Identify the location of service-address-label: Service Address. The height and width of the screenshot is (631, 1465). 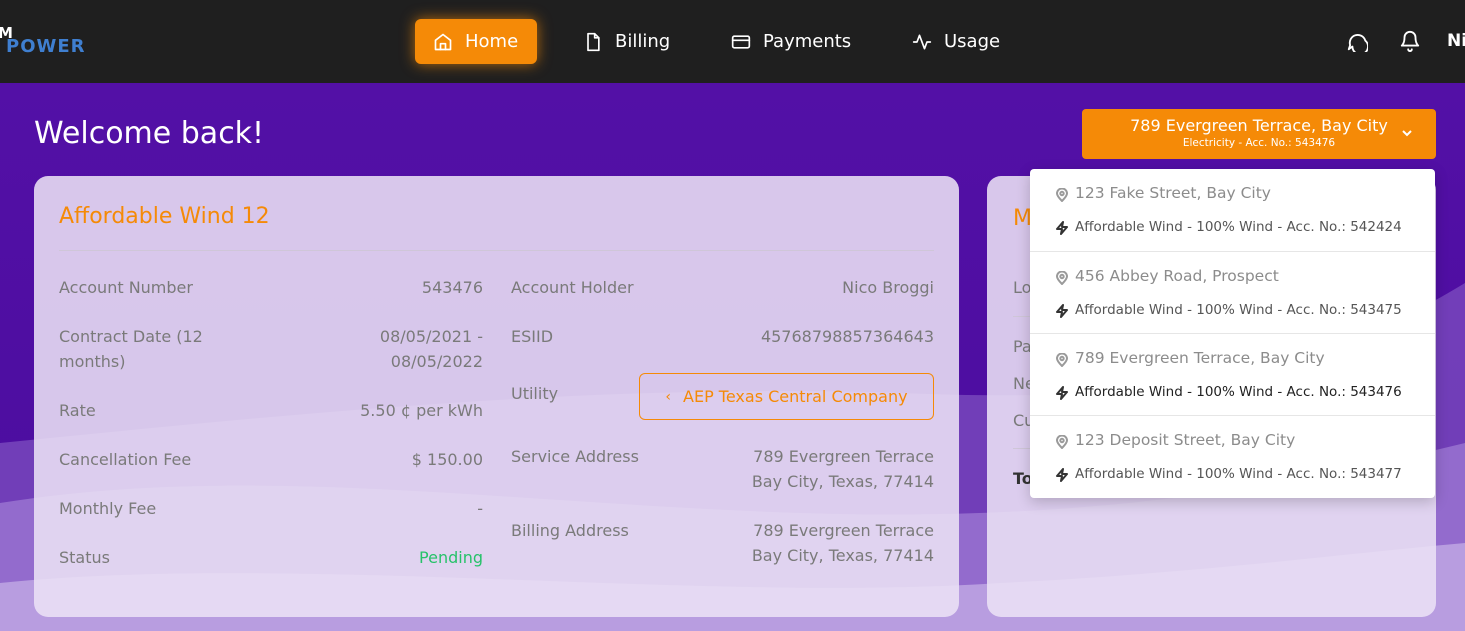
(575, 456).